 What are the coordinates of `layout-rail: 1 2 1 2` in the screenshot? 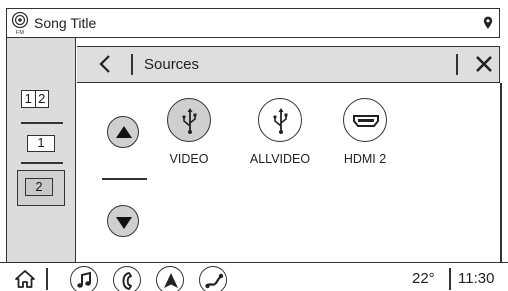 It's located at (41, 150).